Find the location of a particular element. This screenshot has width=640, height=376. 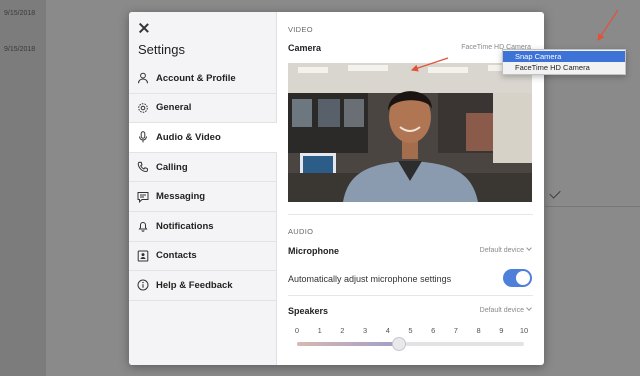

microphone-select-value: Default device is located at coordinates (501, 250).